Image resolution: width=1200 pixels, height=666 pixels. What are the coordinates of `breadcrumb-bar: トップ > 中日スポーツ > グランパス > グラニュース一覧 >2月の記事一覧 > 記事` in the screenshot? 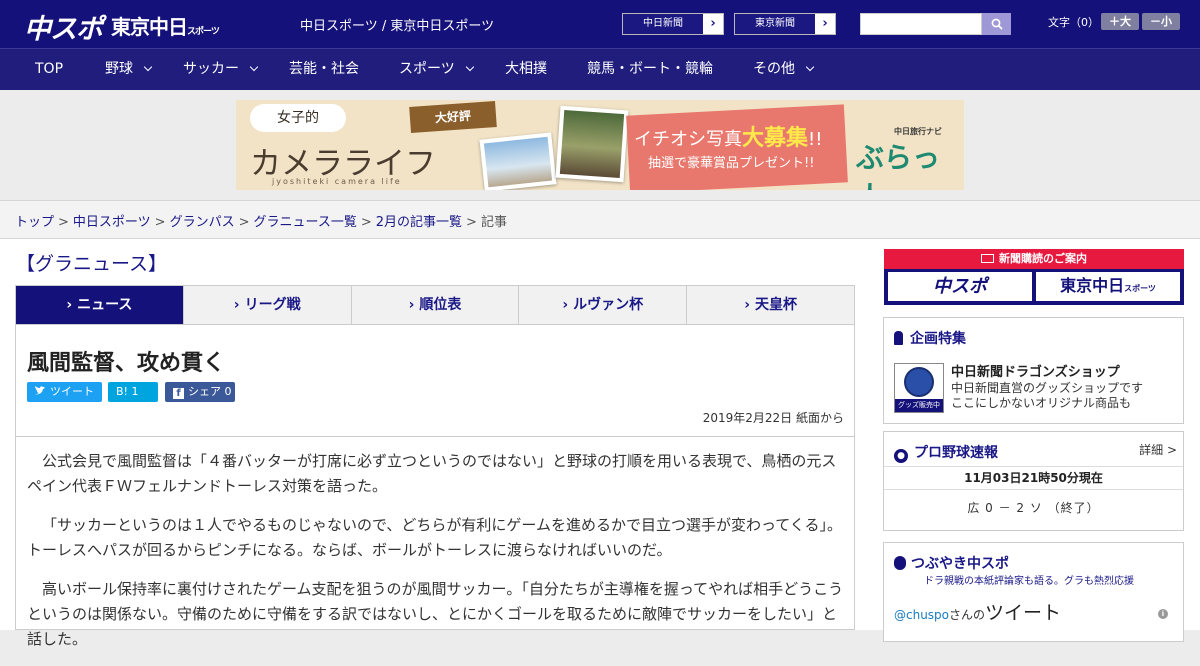 It's located at (600, 219).